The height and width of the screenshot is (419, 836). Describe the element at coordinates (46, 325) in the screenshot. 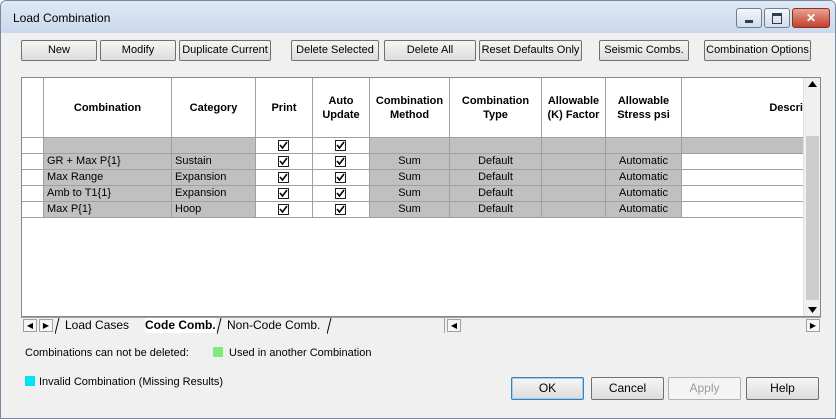

I see `tab-next-button: ▶` at that location.